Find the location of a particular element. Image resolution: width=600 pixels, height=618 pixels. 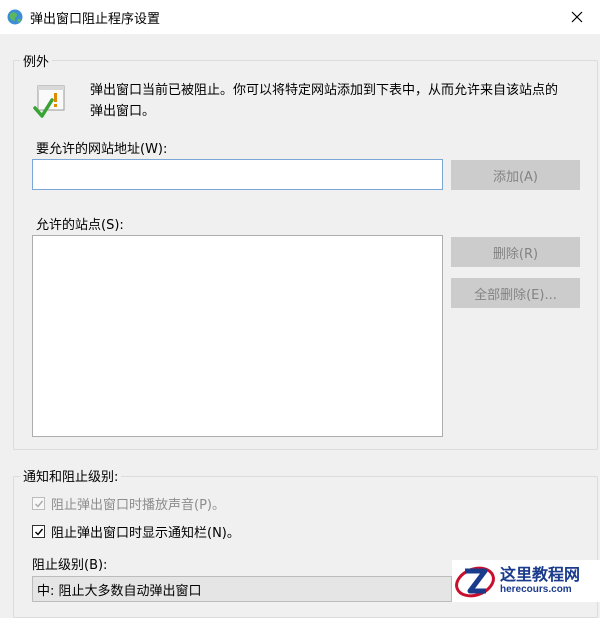

close-button is located at coordinates (577, 17).